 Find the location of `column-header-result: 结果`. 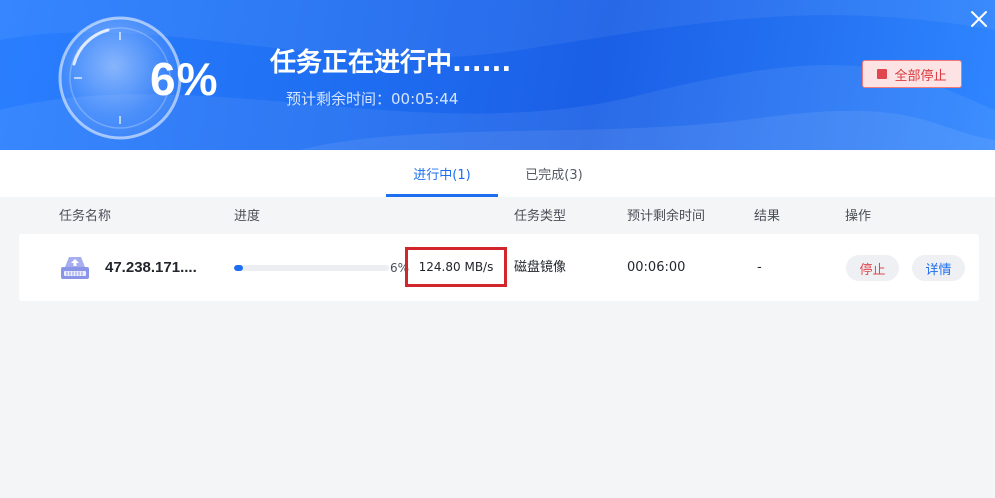

column-header-result: 结果 is located at coordinates (767, 216).